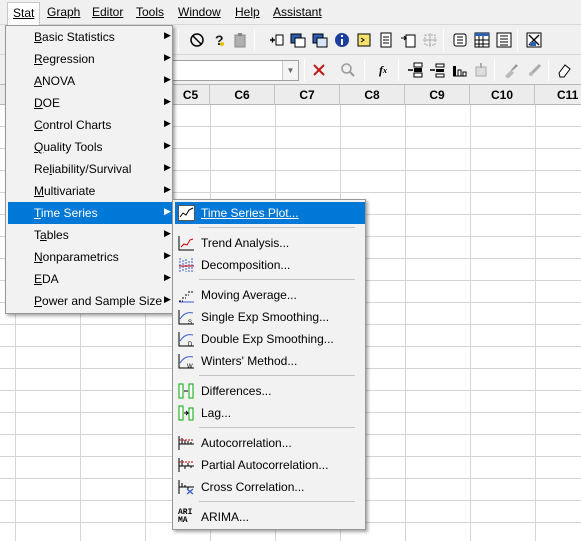 This screenshot has width=581, height=541. What do you see at coordinates (276, 40) in the screenshot?
I see `session-window-icon` at bounding box center [276, 40].